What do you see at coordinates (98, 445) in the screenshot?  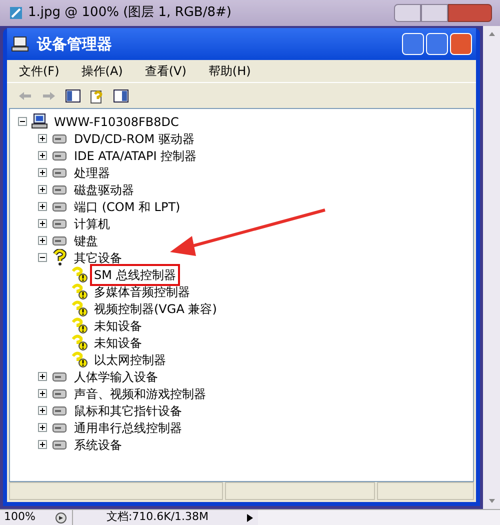 I see `tree-item: 系统设备` at bounding box center [98, 445].